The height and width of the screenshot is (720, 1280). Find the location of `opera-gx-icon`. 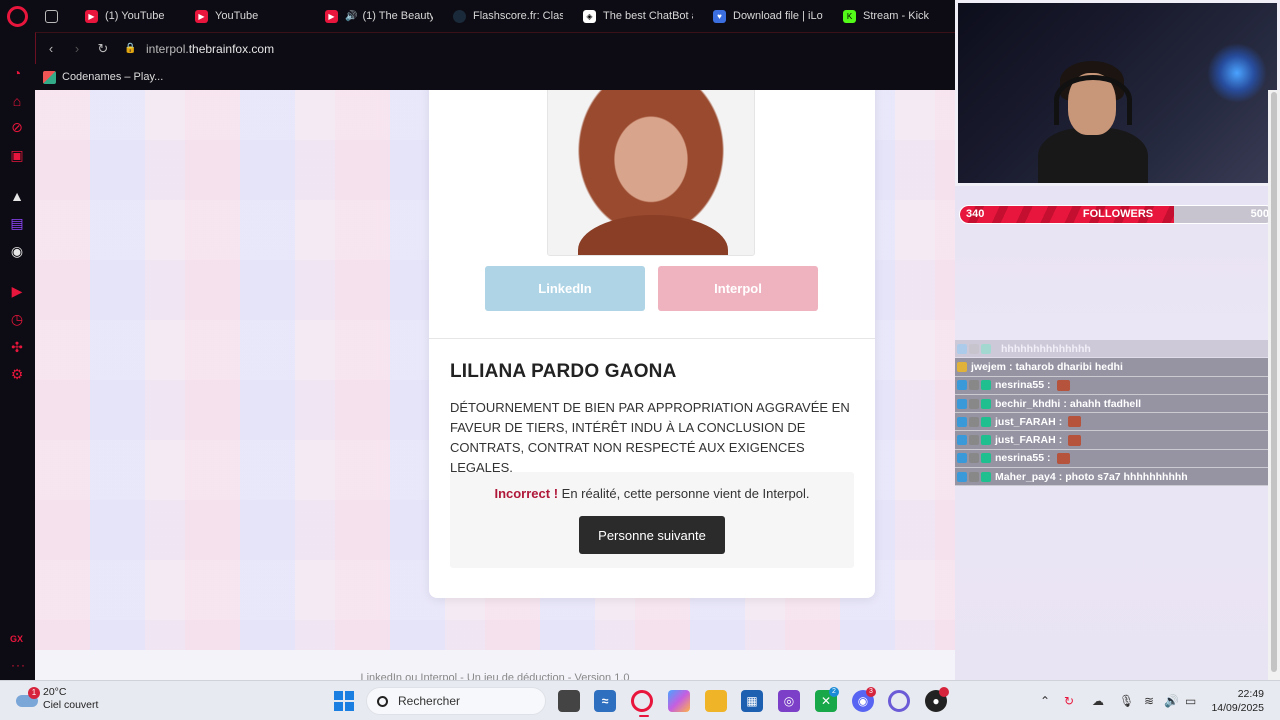

opera-gx-icon is located at coordinates (642, 701).